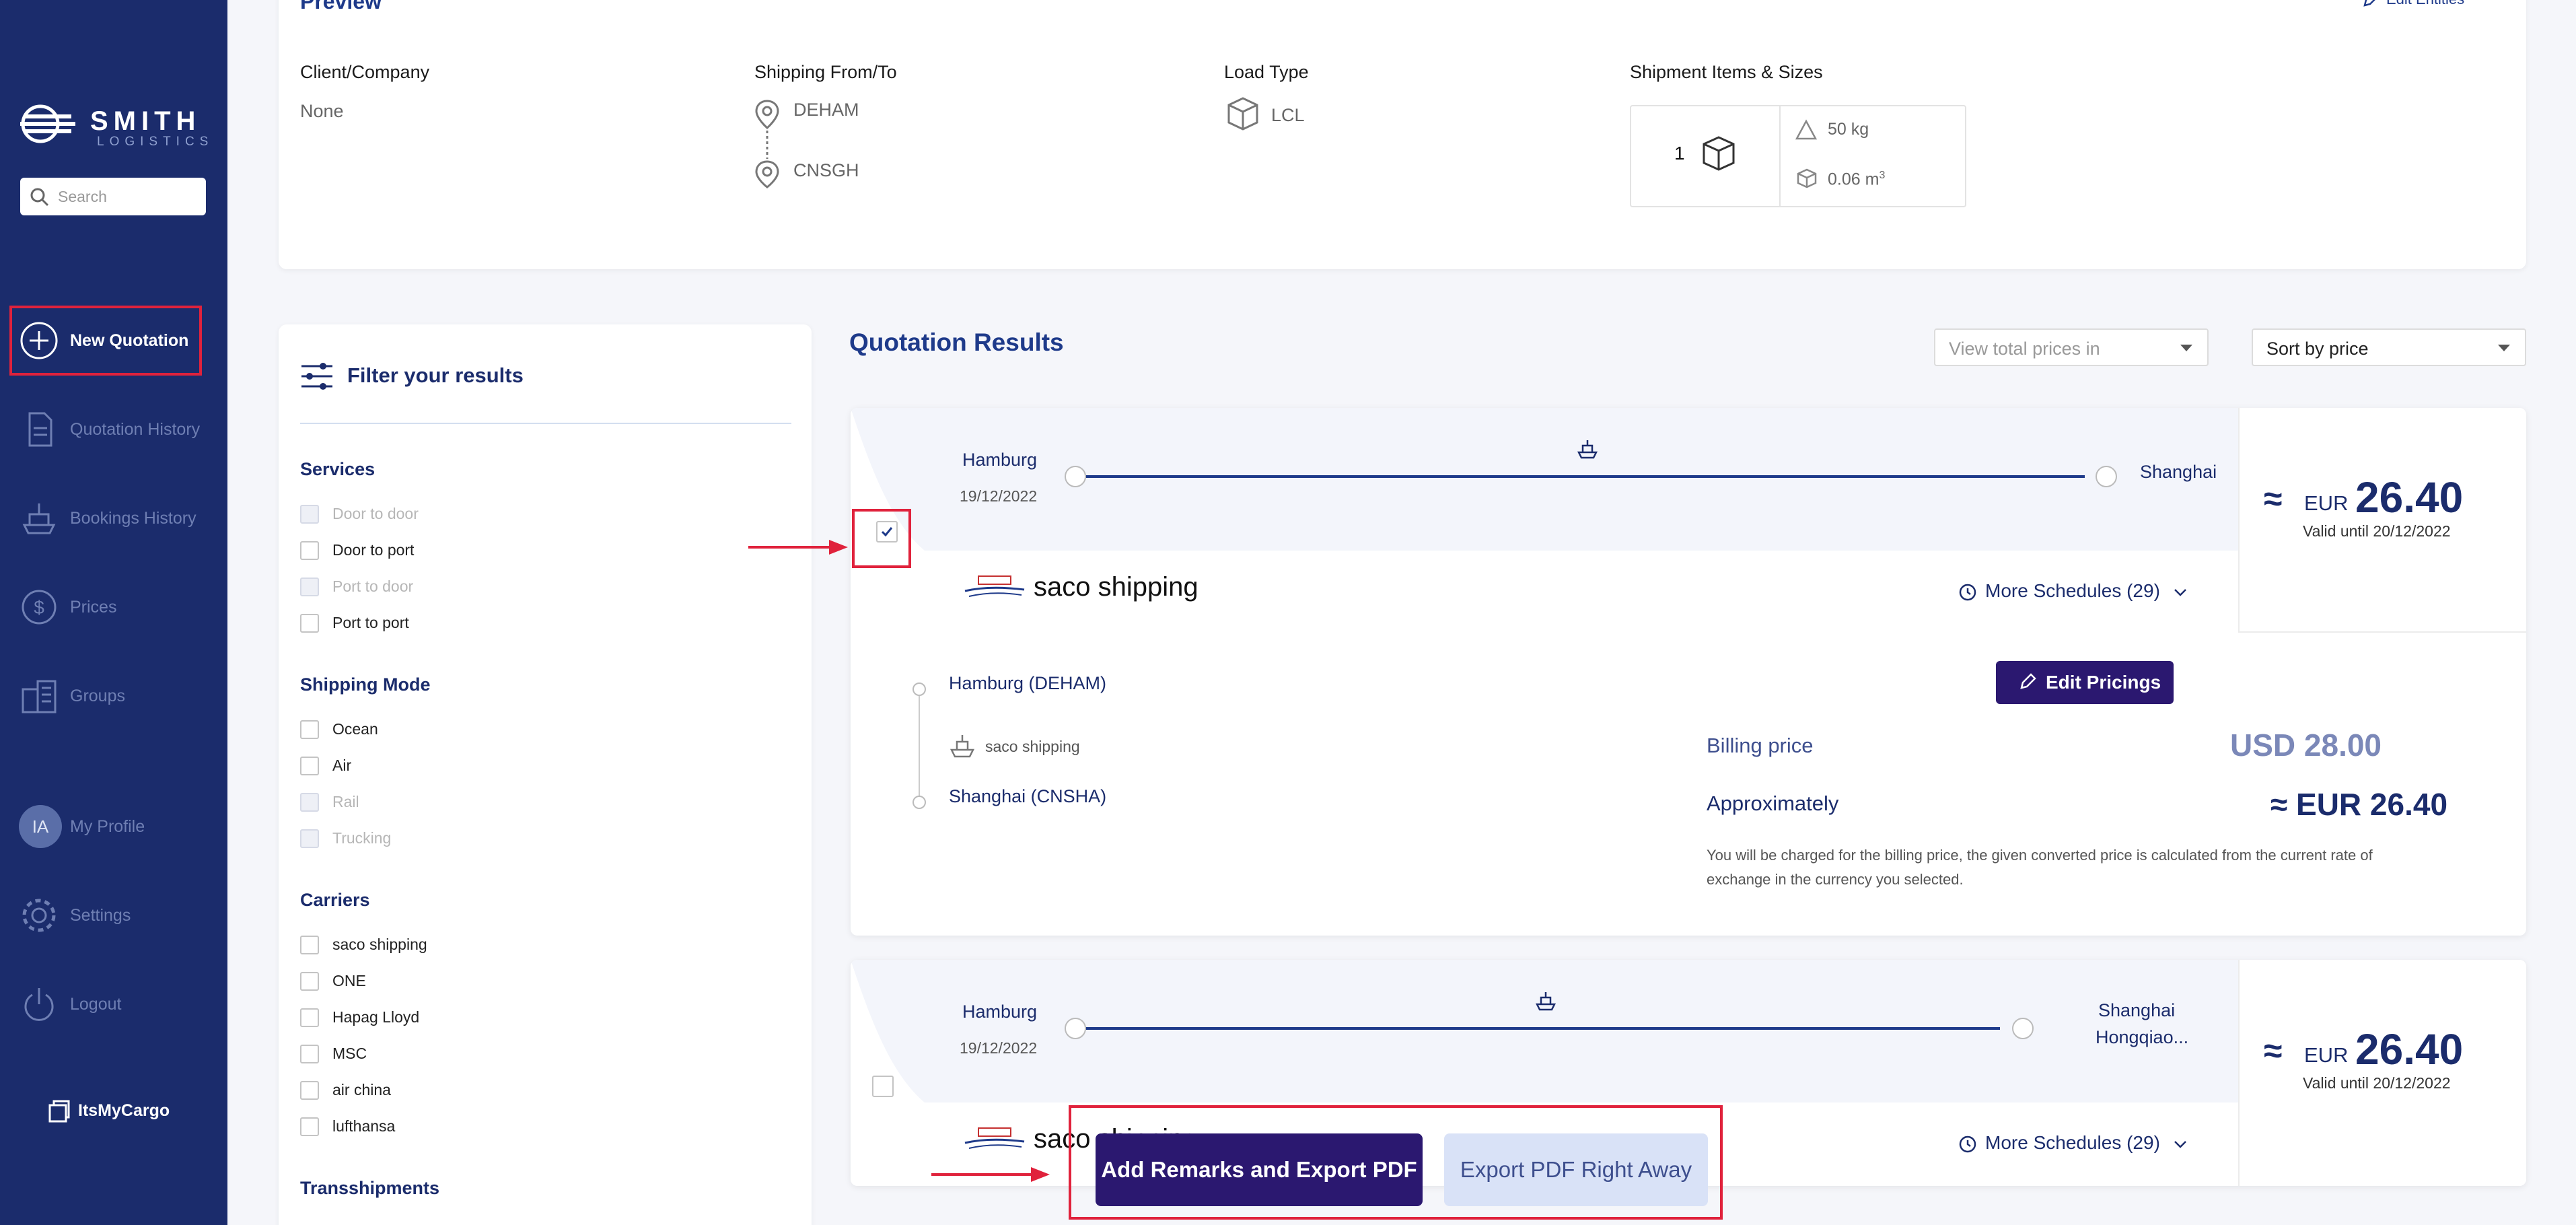 This screenshot has height=1225, width=2576. I want to click on sort-select: Sort by price, so click(2389, 347).